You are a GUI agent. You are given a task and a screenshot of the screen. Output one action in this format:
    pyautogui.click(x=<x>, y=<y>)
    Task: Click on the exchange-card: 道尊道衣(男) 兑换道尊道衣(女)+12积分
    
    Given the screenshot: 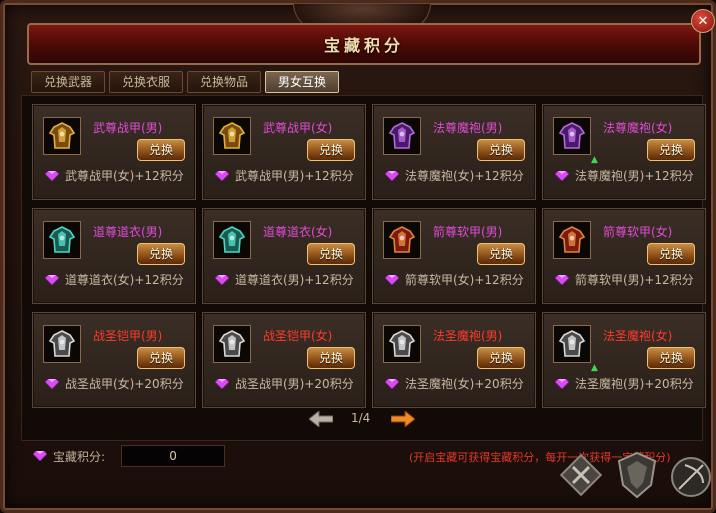 What is the action you would take?
    pyautogui.click(x=114, y=256)
    